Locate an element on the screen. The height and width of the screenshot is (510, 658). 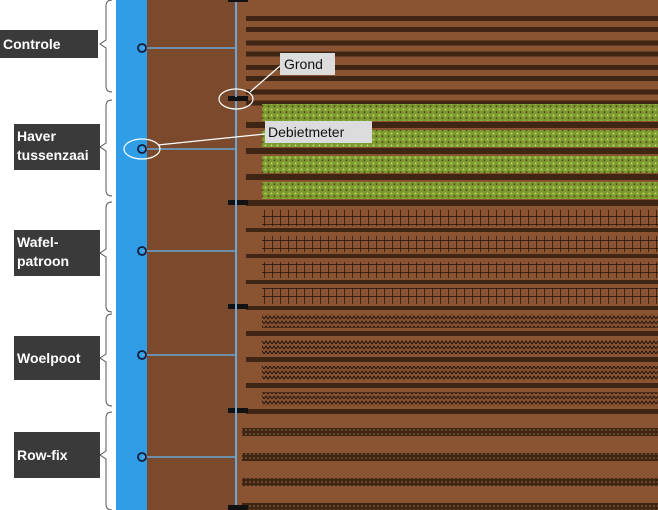
section-label-text: Row-fix is located at coordinates (42, 455).